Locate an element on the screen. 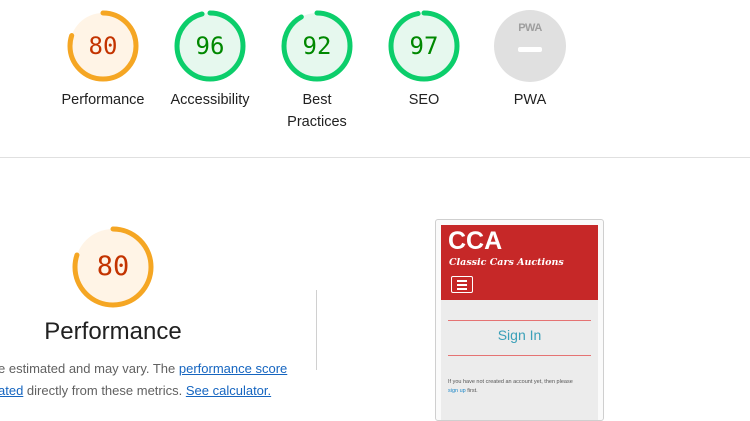 The height and width of the screenshot is (421, 750). accessibility-label: Accessibility is located at coordinates (210, 100).